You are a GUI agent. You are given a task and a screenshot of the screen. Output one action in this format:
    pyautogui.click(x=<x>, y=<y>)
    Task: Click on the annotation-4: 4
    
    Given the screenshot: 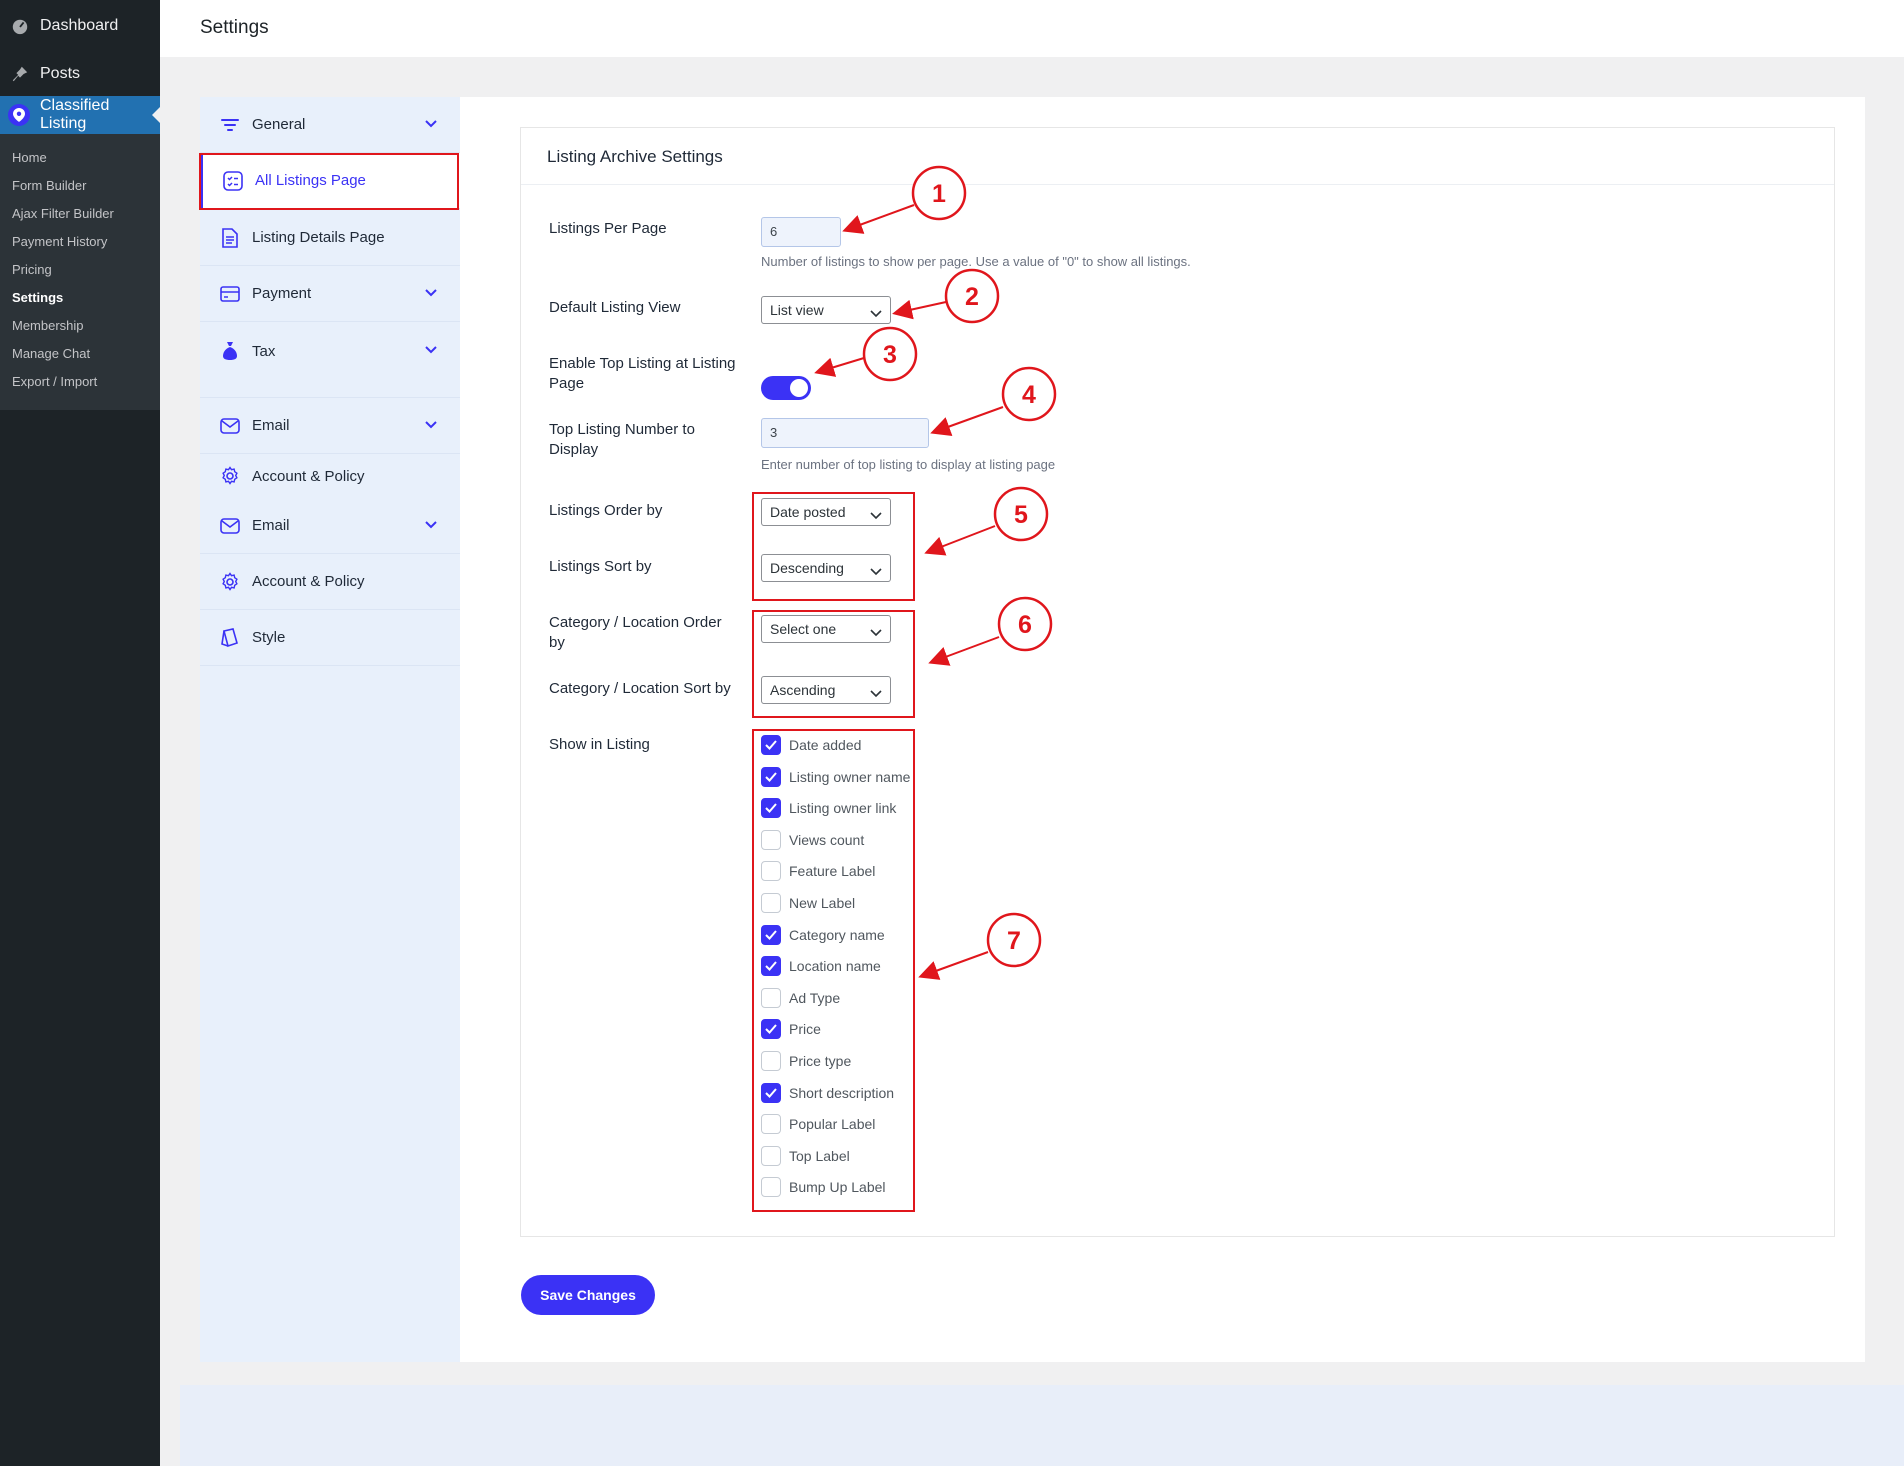 What is the action you would take?
    pyautogui.click(x=993, y=401)
    